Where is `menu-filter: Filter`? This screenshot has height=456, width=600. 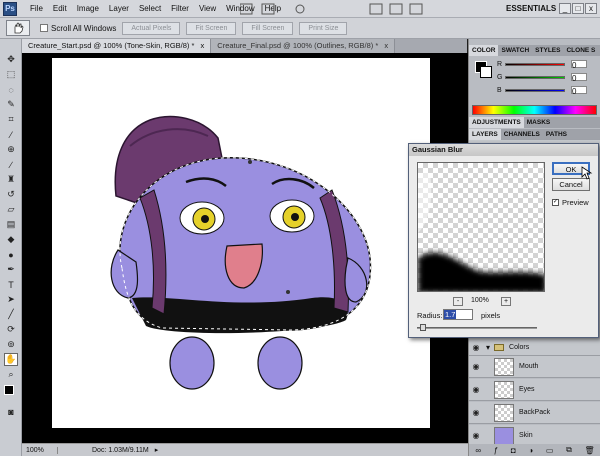 menu-filter: Filter is located at coordinates (180, 8).